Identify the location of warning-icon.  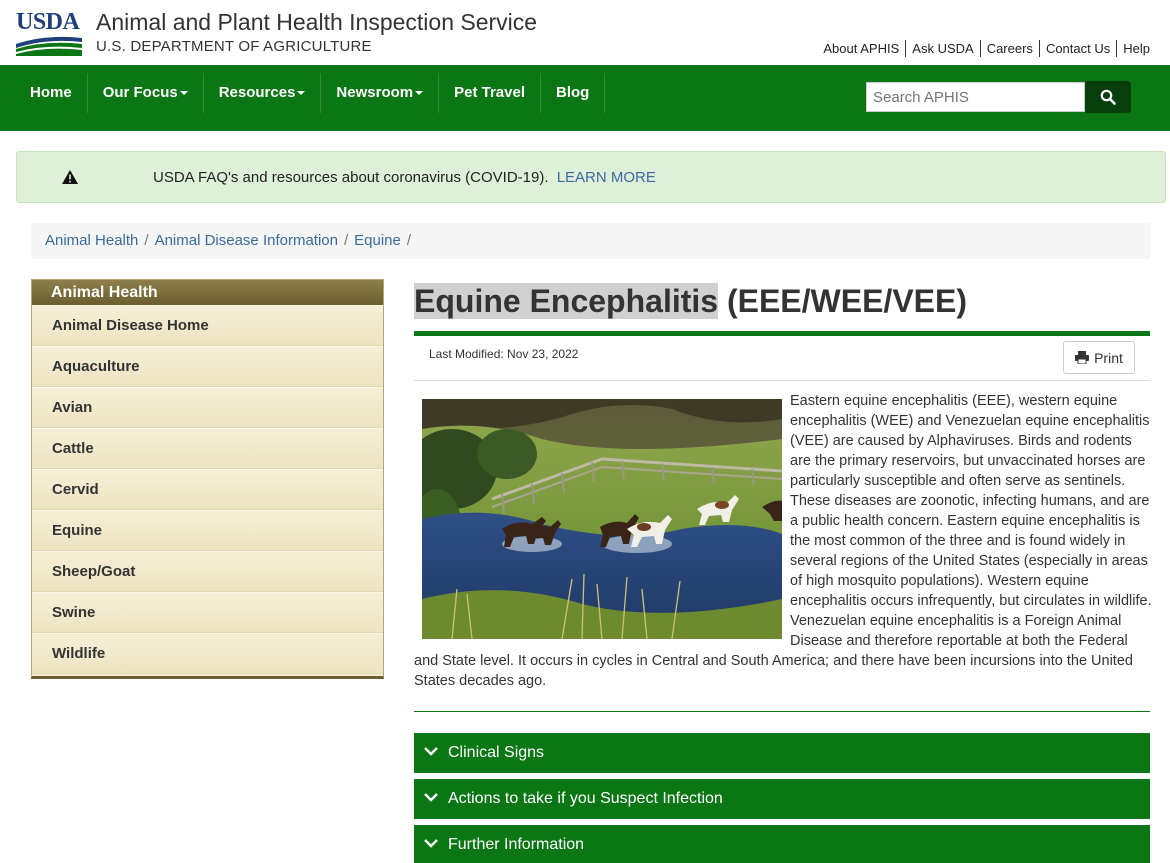
(70, 177).